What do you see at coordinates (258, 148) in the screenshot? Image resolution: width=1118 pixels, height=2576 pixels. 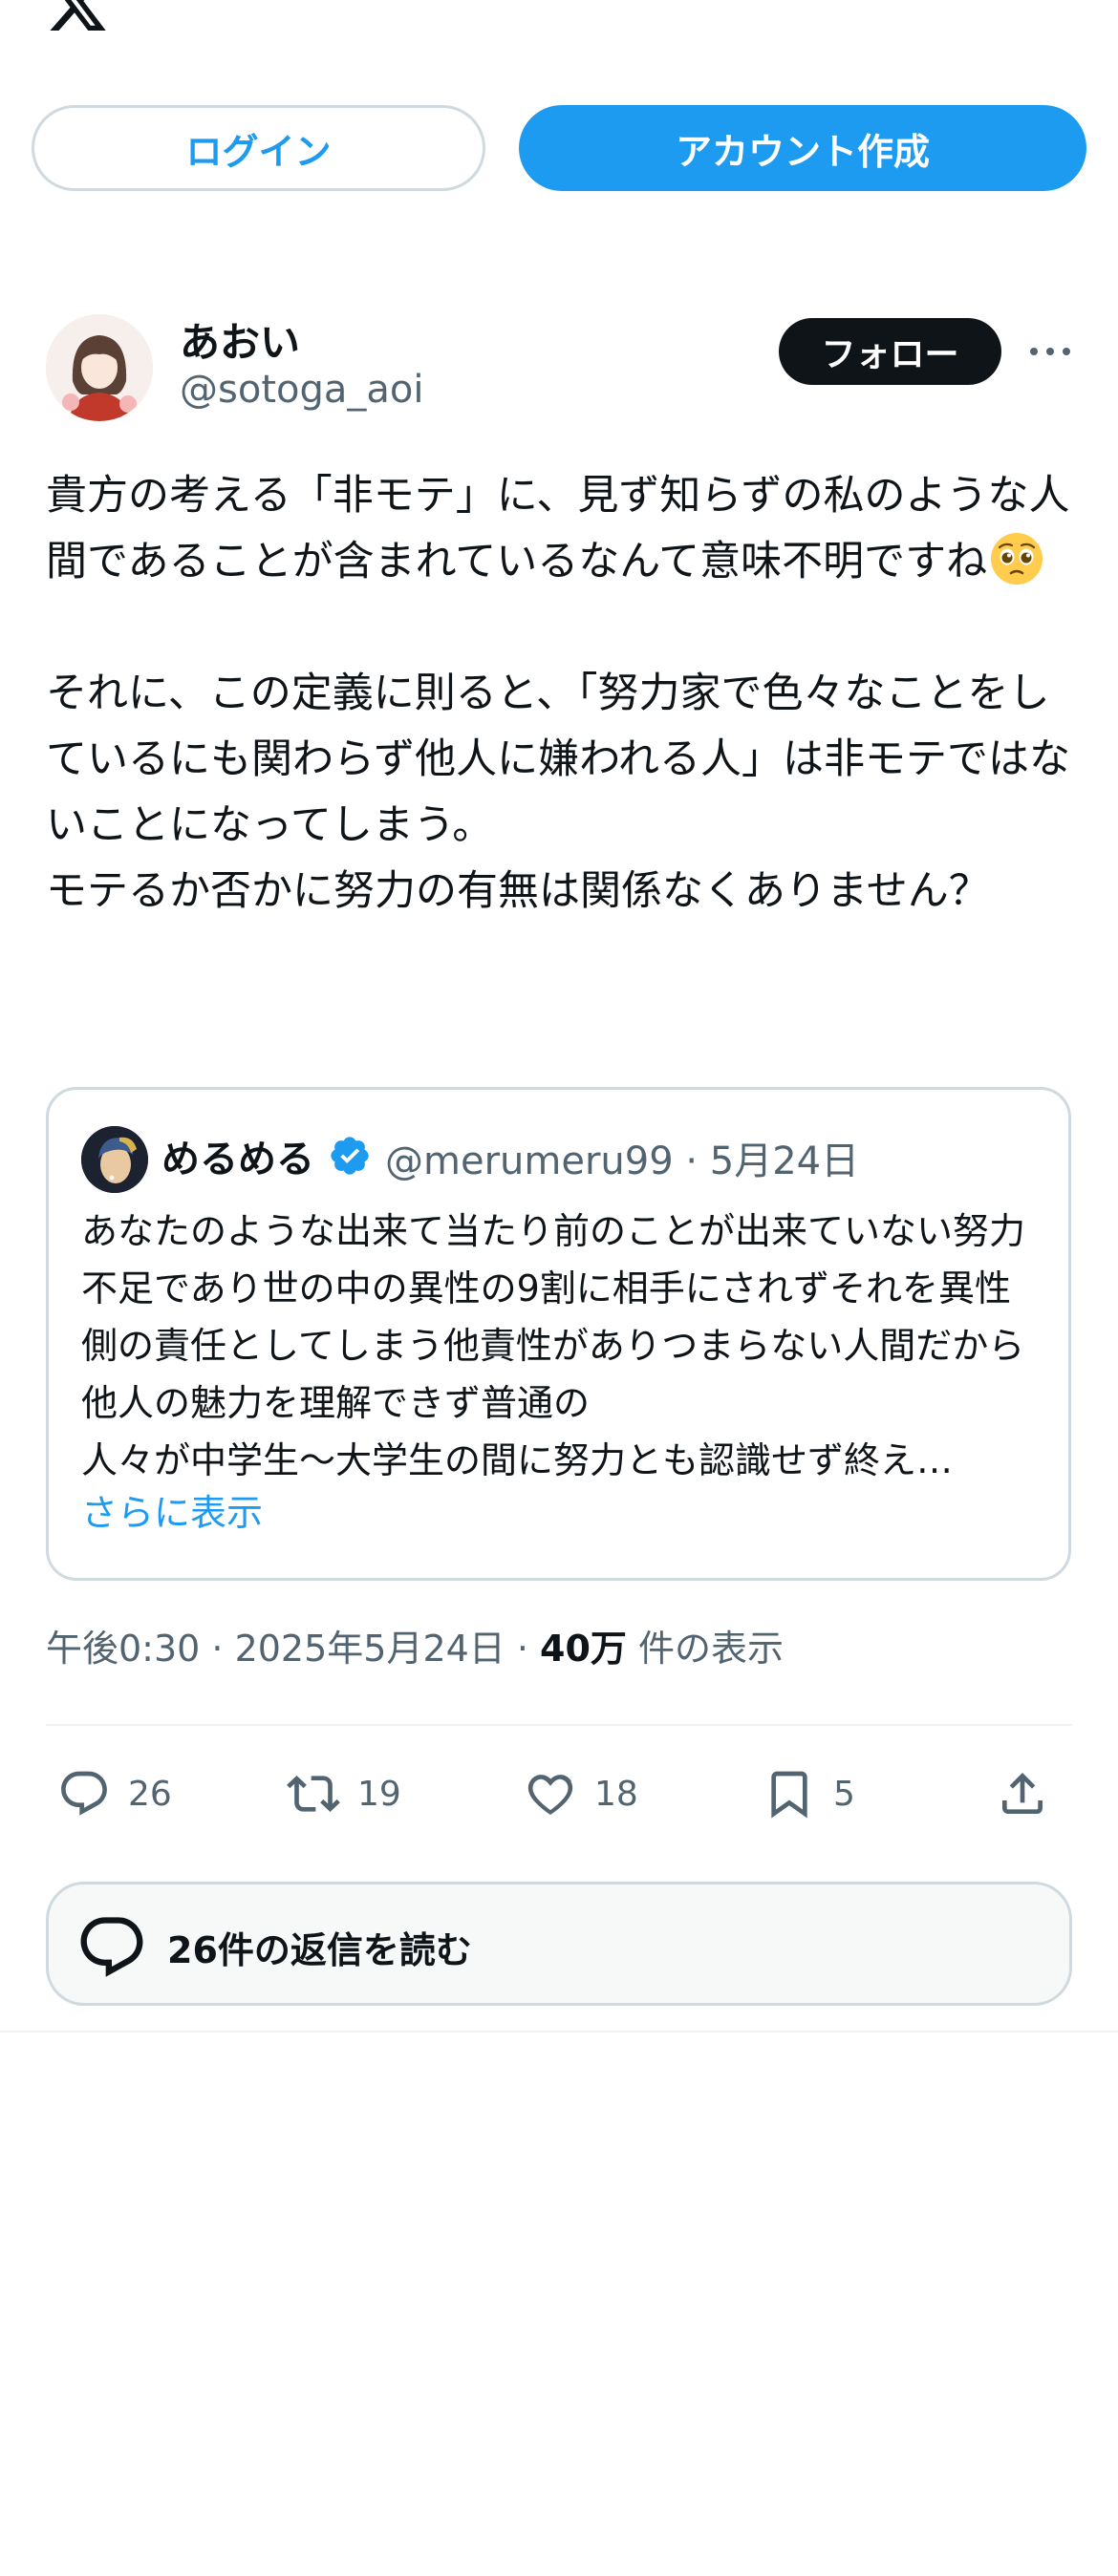 I see `login-button: ログイン` at bounding box center [258, 148].